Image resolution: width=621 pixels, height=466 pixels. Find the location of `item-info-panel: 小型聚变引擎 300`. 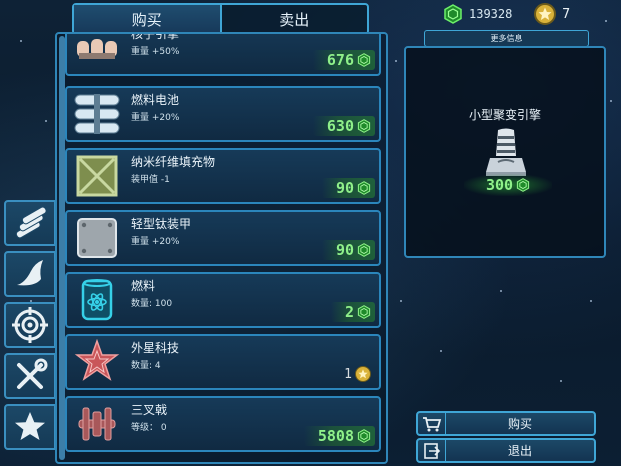

item-info-panel: 小型聚变引擎 300 is located at coordinates (505, 152).